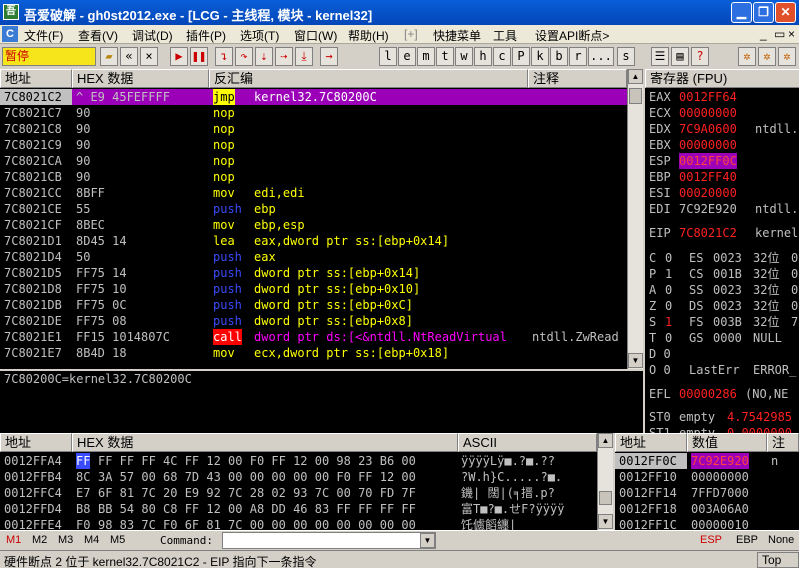 Image resolution: width=799 pixels, height=568 pixels. I want to click on trace-into-icon: ⇣, so click(264, 56).